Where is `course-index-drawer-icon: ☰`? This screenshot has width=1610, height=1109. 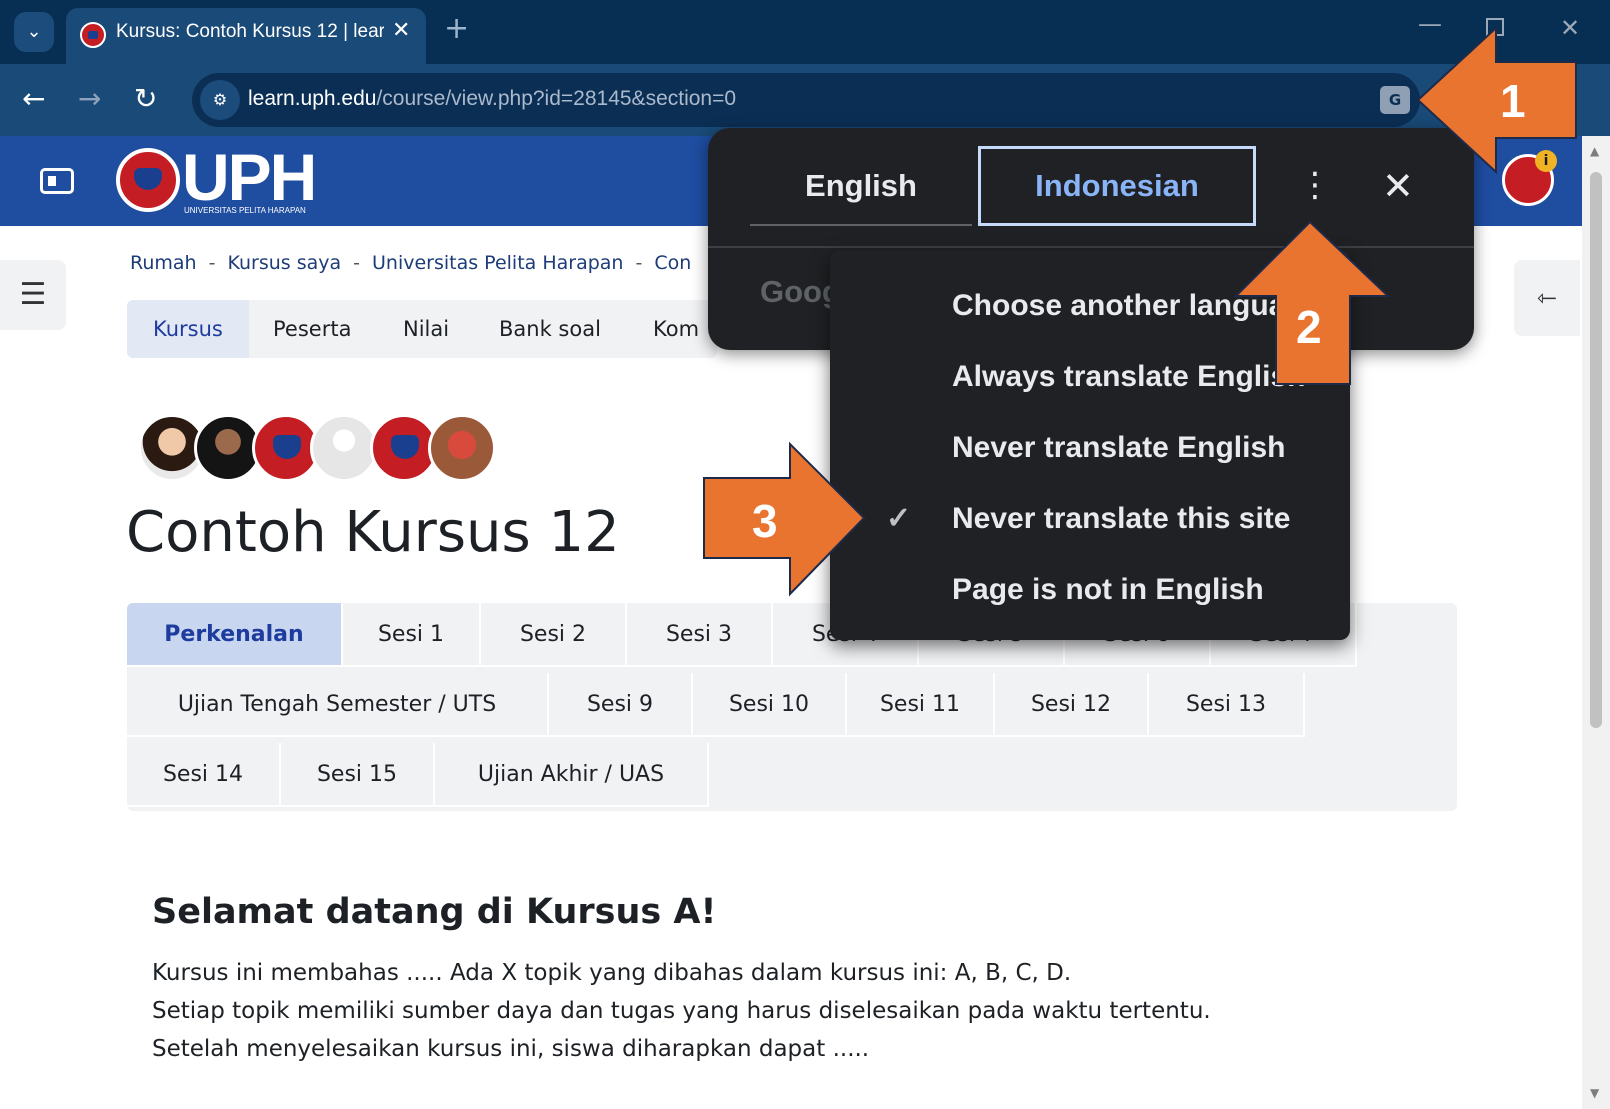 course-index-drawer-icon: ☰ is located at coordinates (33, 295).